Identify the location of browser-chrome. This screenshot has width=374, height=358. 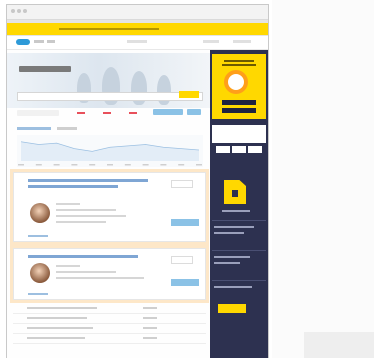
(137, 12).